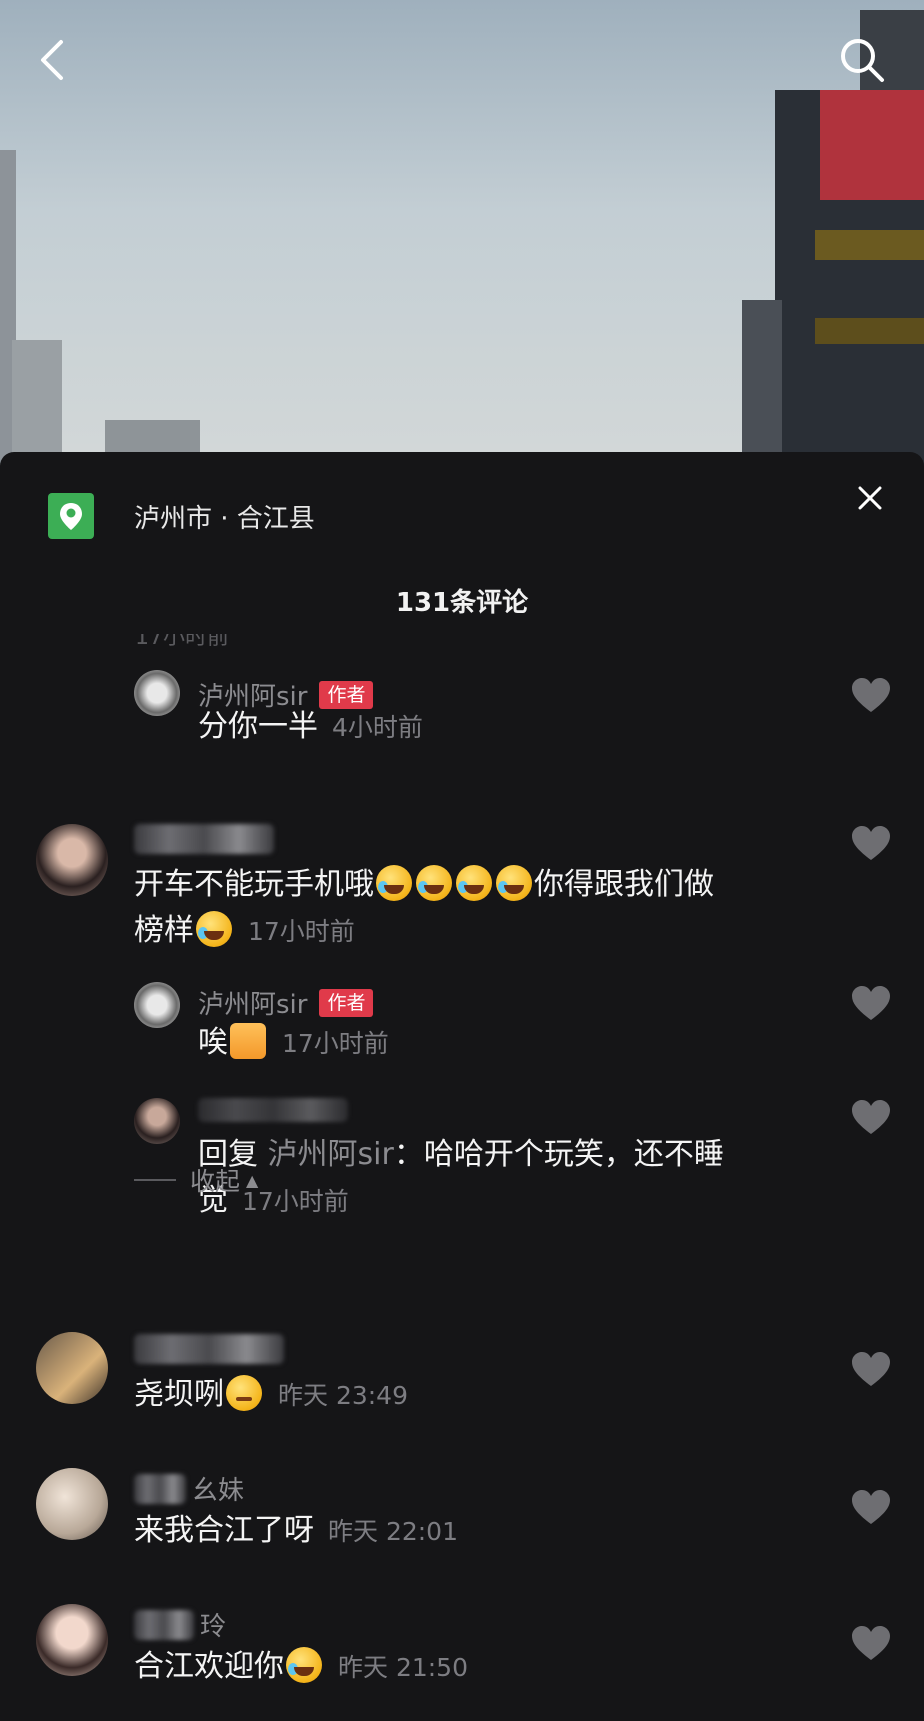  What do you see at coordinates (252, 1002) in the screenshot?
I see `comment-username: 泸州阿sir` at bounding box center [252, 1002].